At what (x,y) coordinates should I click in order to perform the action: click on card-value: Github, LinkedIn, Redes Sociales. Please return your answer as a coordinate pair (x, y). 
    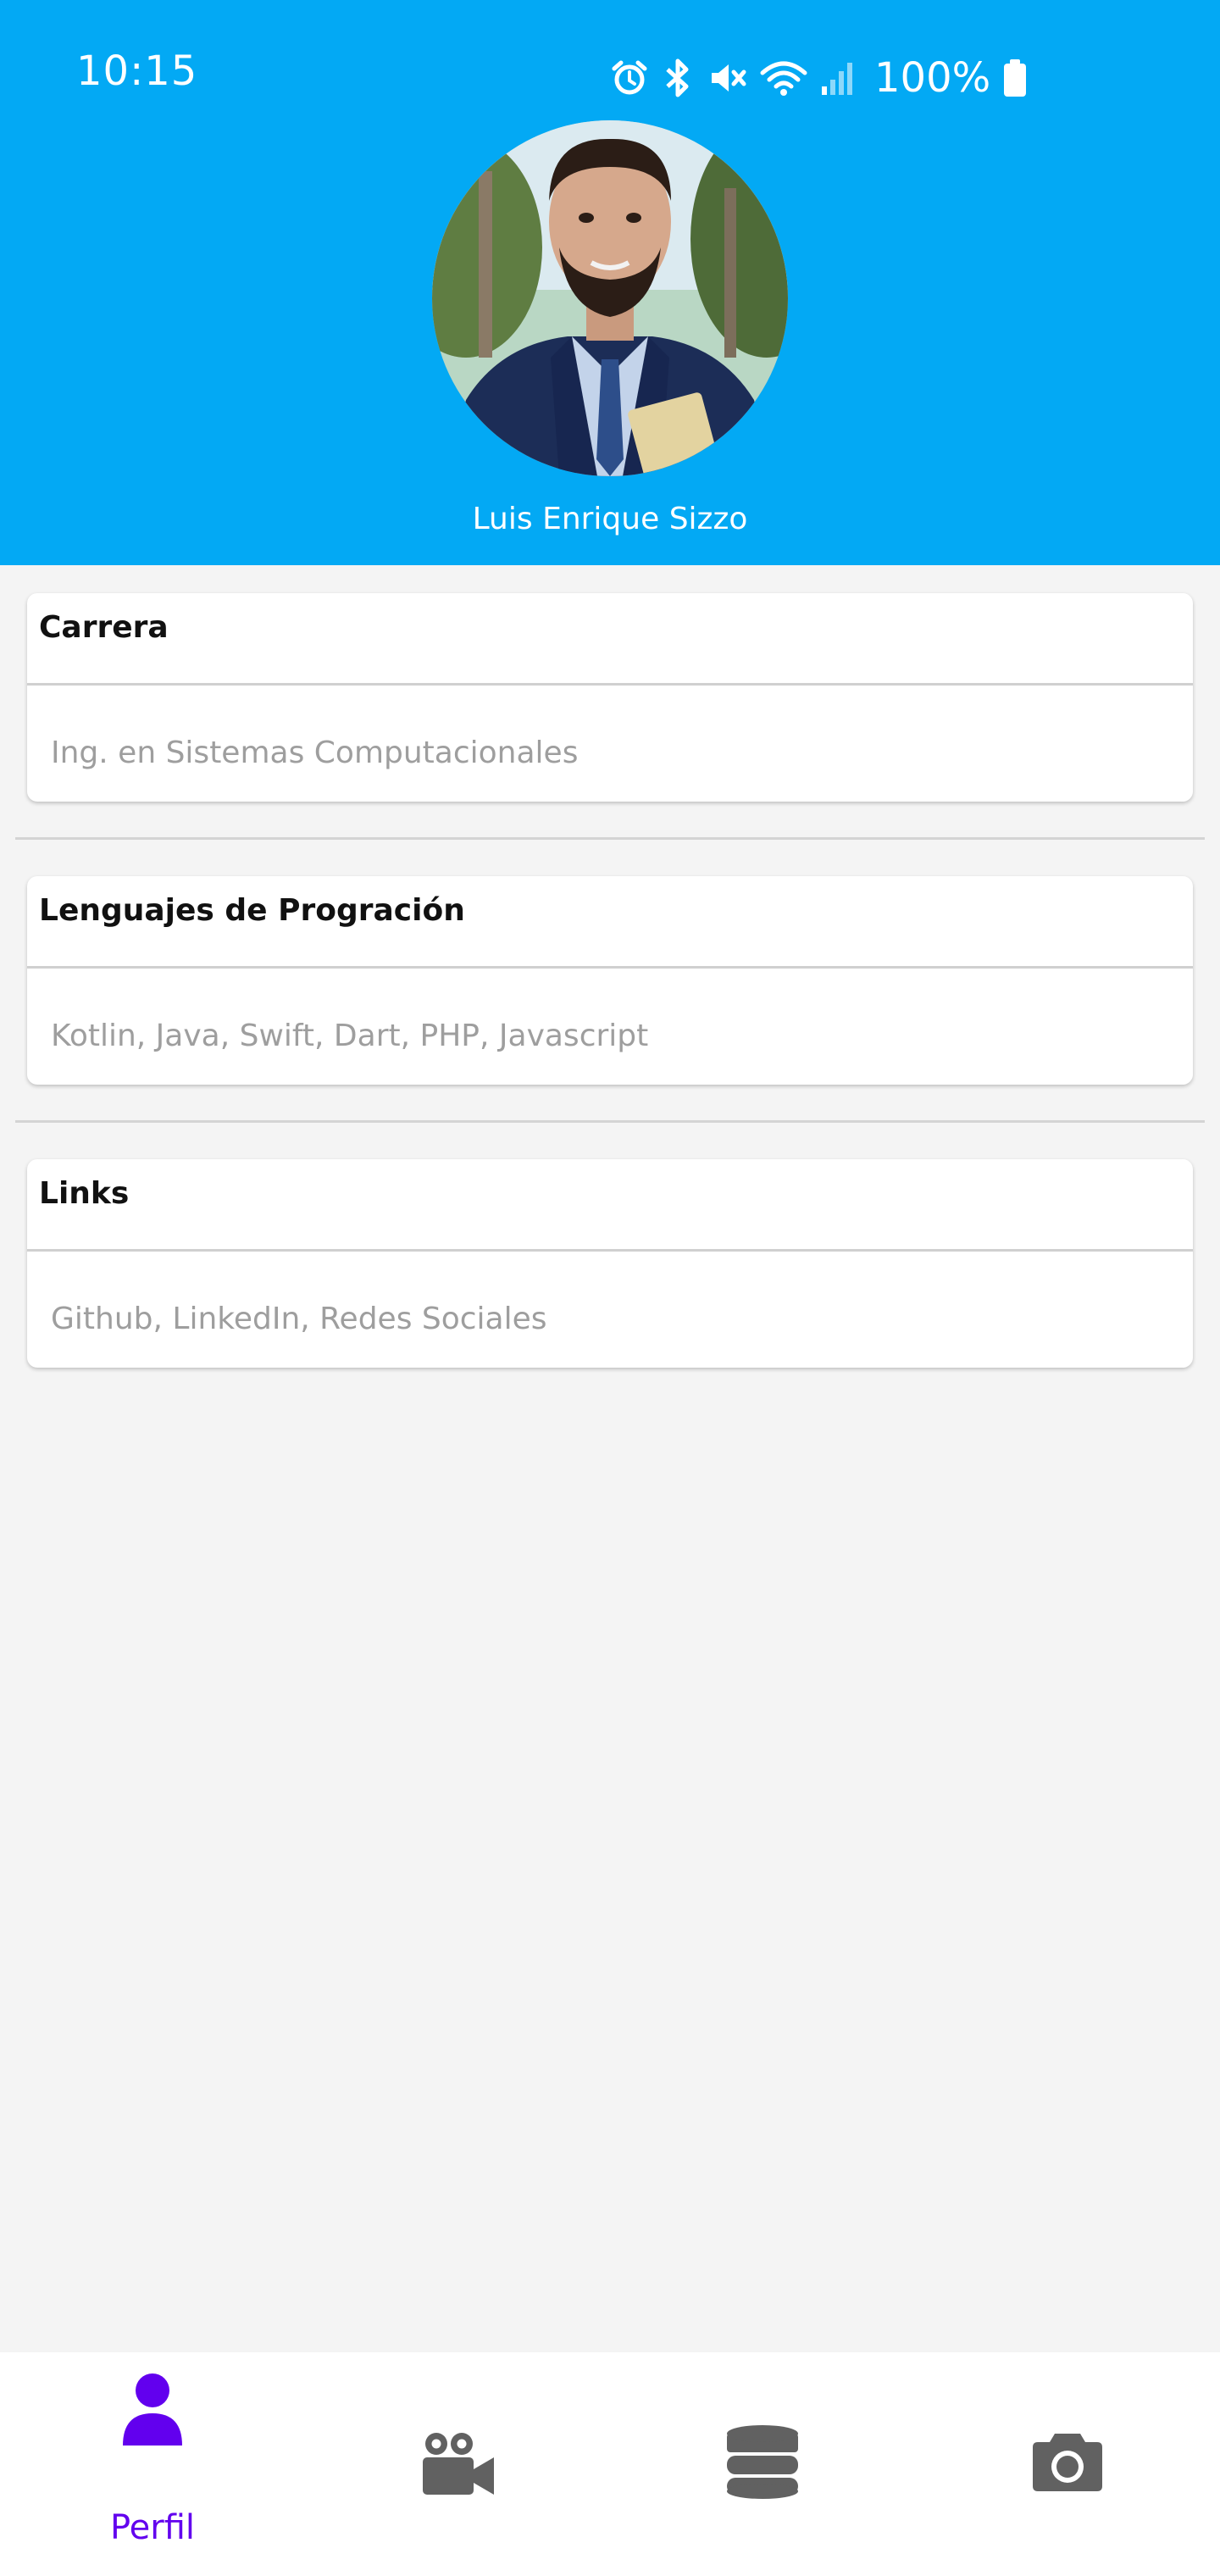
    Looking at the image, I should click on (299, 1319).